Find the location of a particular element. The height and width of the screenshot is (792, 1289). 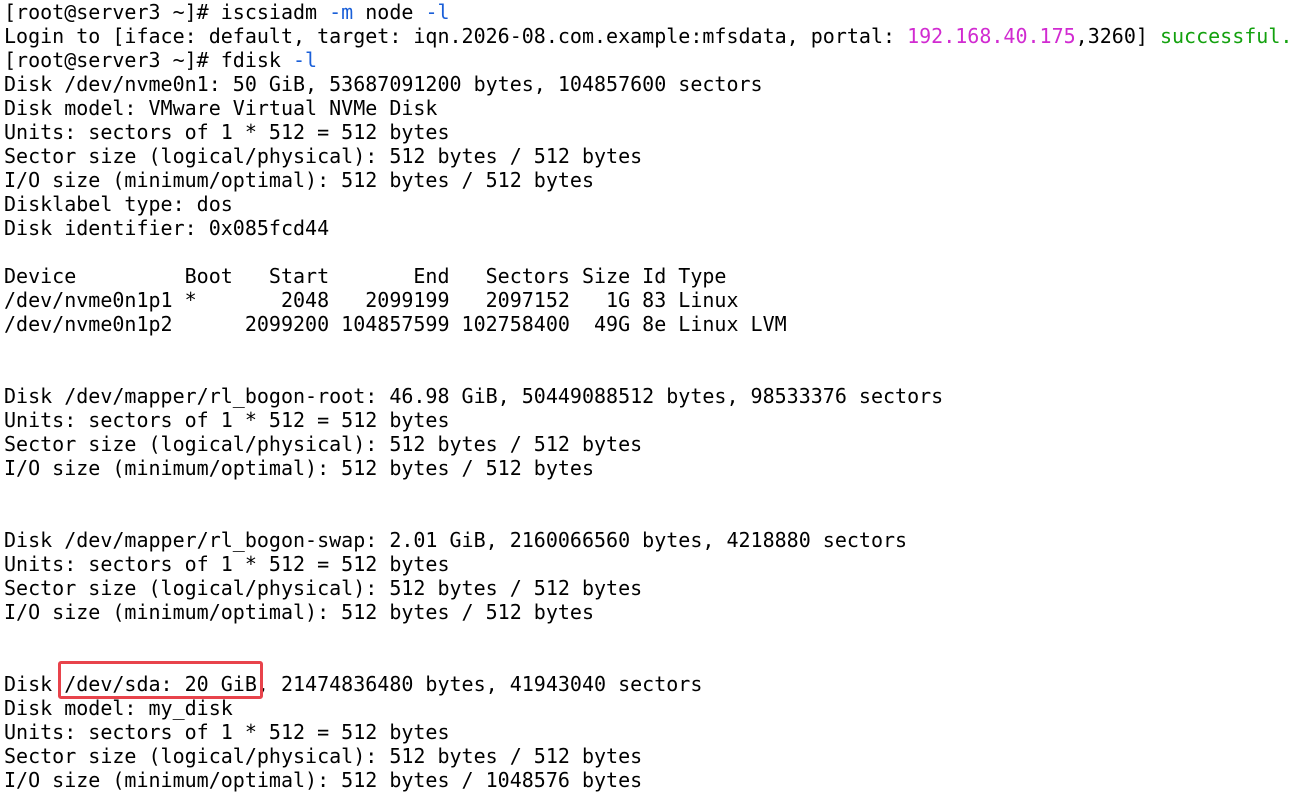

terminal-text: ,3260] is located at coordinates (1117, 36).